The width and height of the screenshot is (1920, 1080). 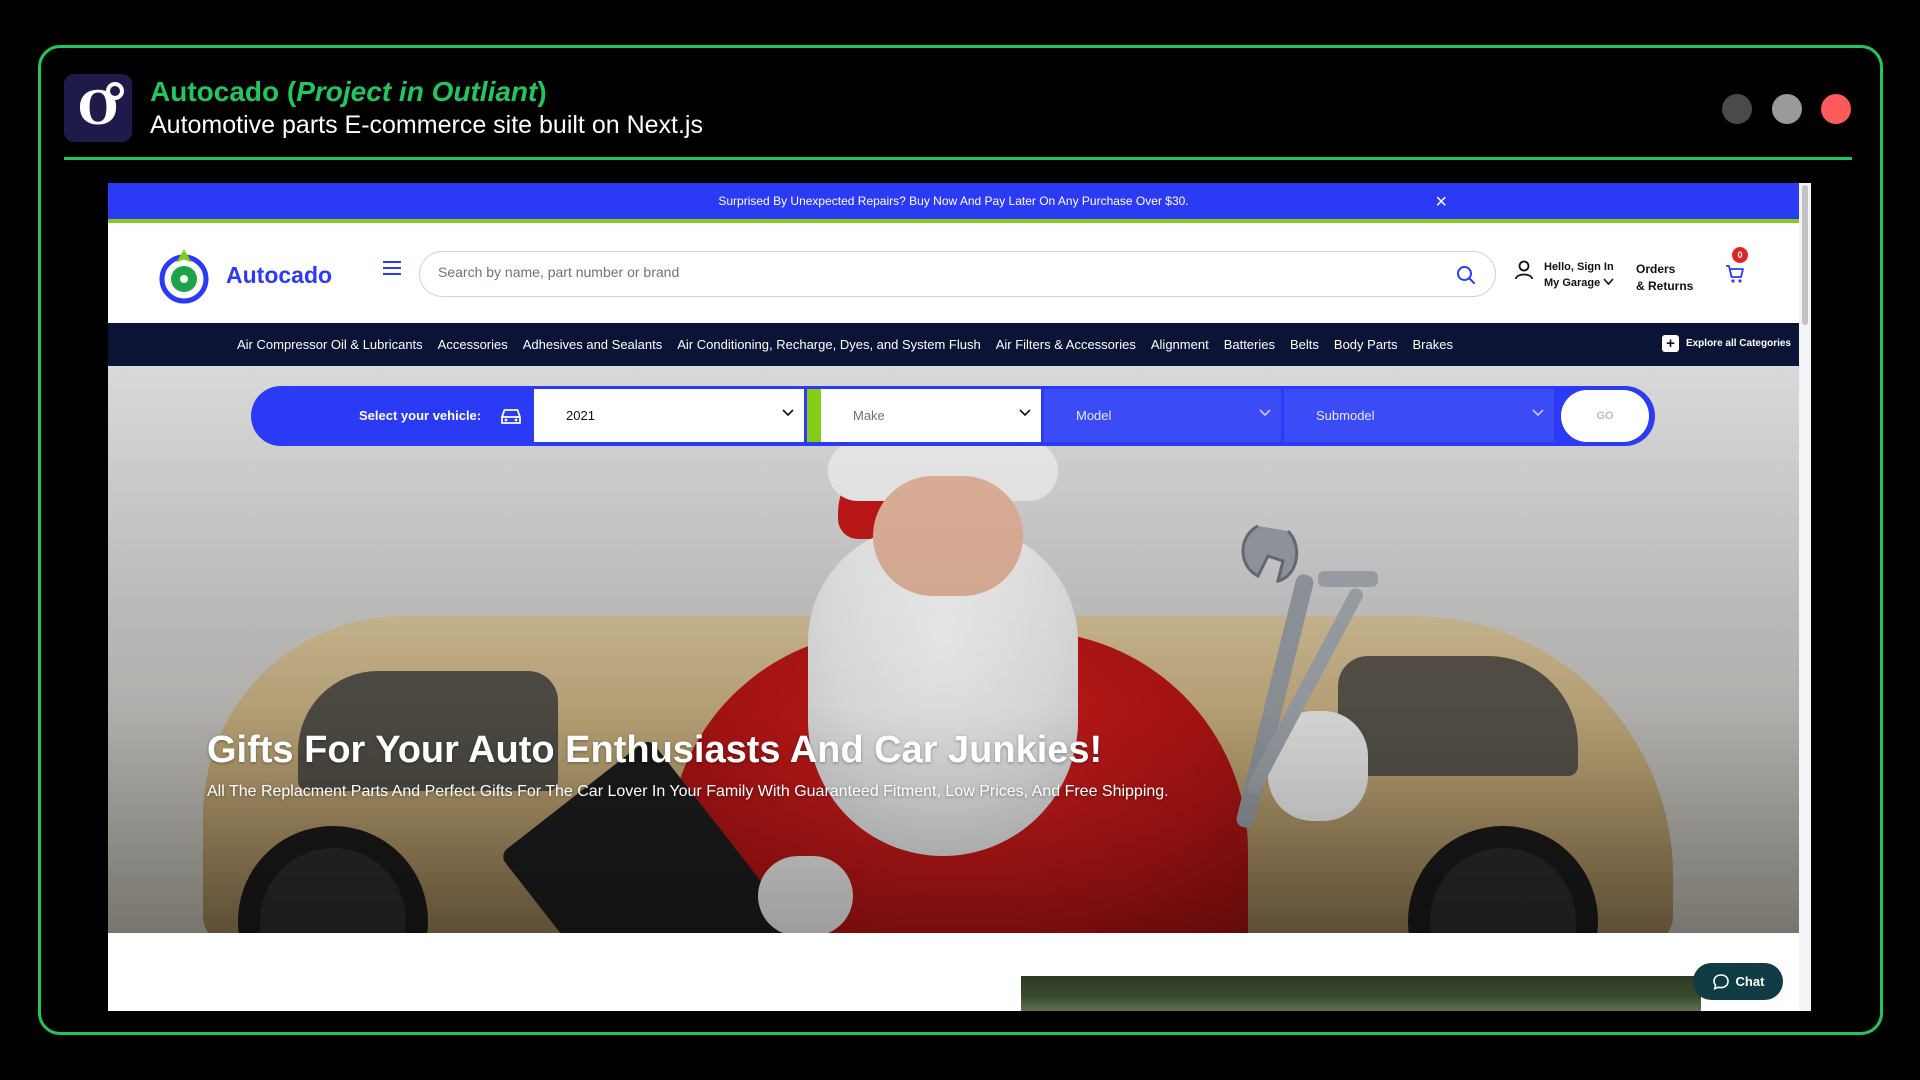 I want to click on project-title: Autocado (Project in Outliant), so click(x=426, y=92).